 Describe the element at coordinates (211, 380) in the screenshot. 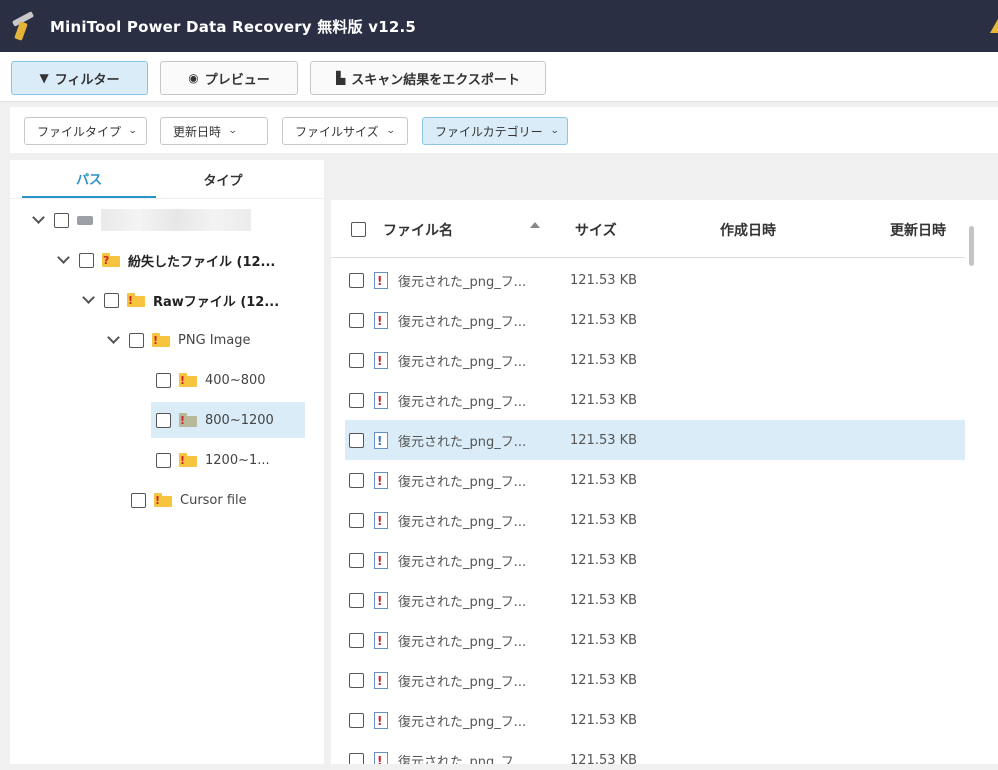

I see `tree-node-400-800: ! 400~800` at that location.